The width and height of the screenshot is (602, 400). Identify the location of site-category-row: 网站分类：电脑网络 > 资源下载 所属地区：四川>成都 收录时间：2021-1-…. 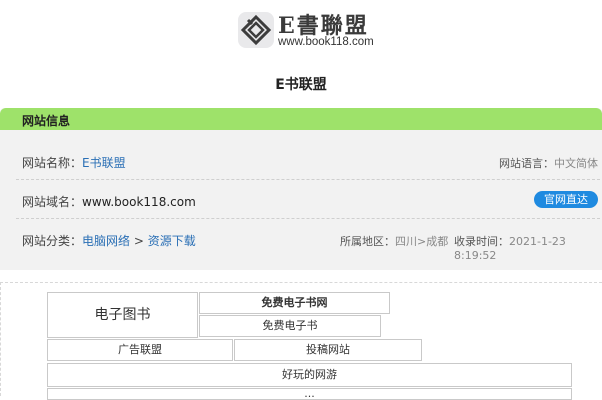
(308, 241).